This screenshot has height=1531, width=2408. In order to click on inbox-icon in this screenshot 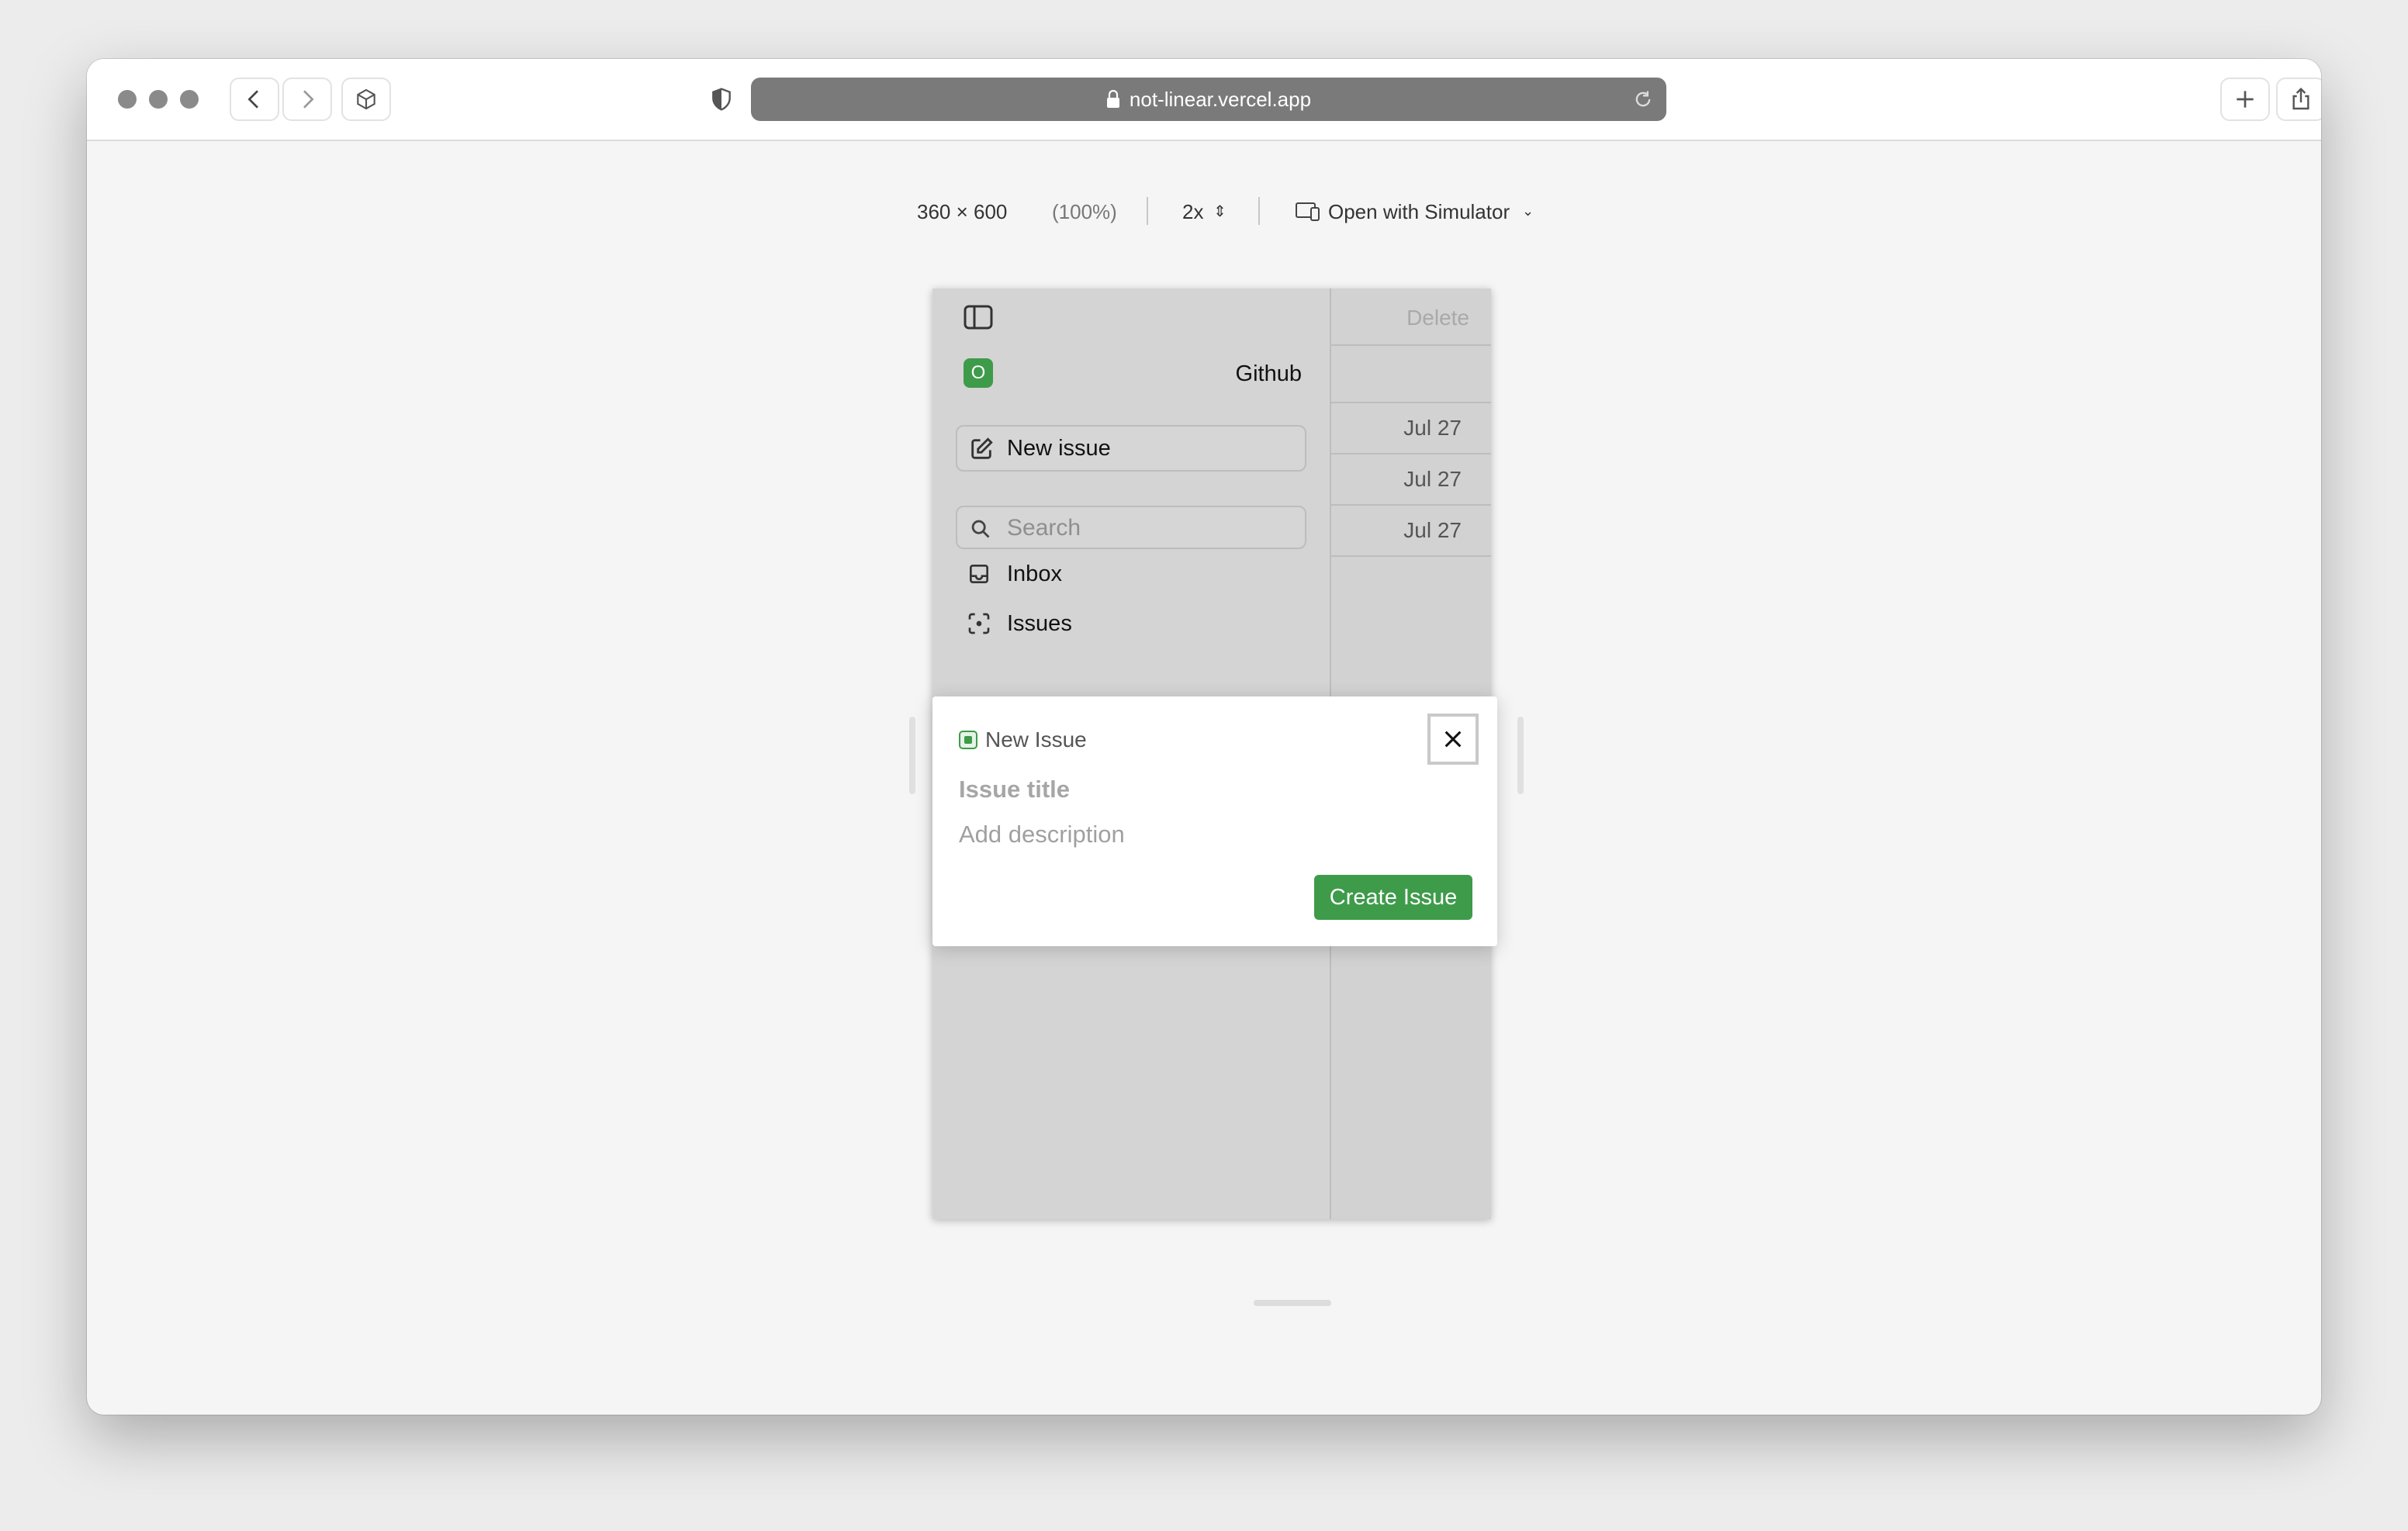, I will do `click(979, 574)`.